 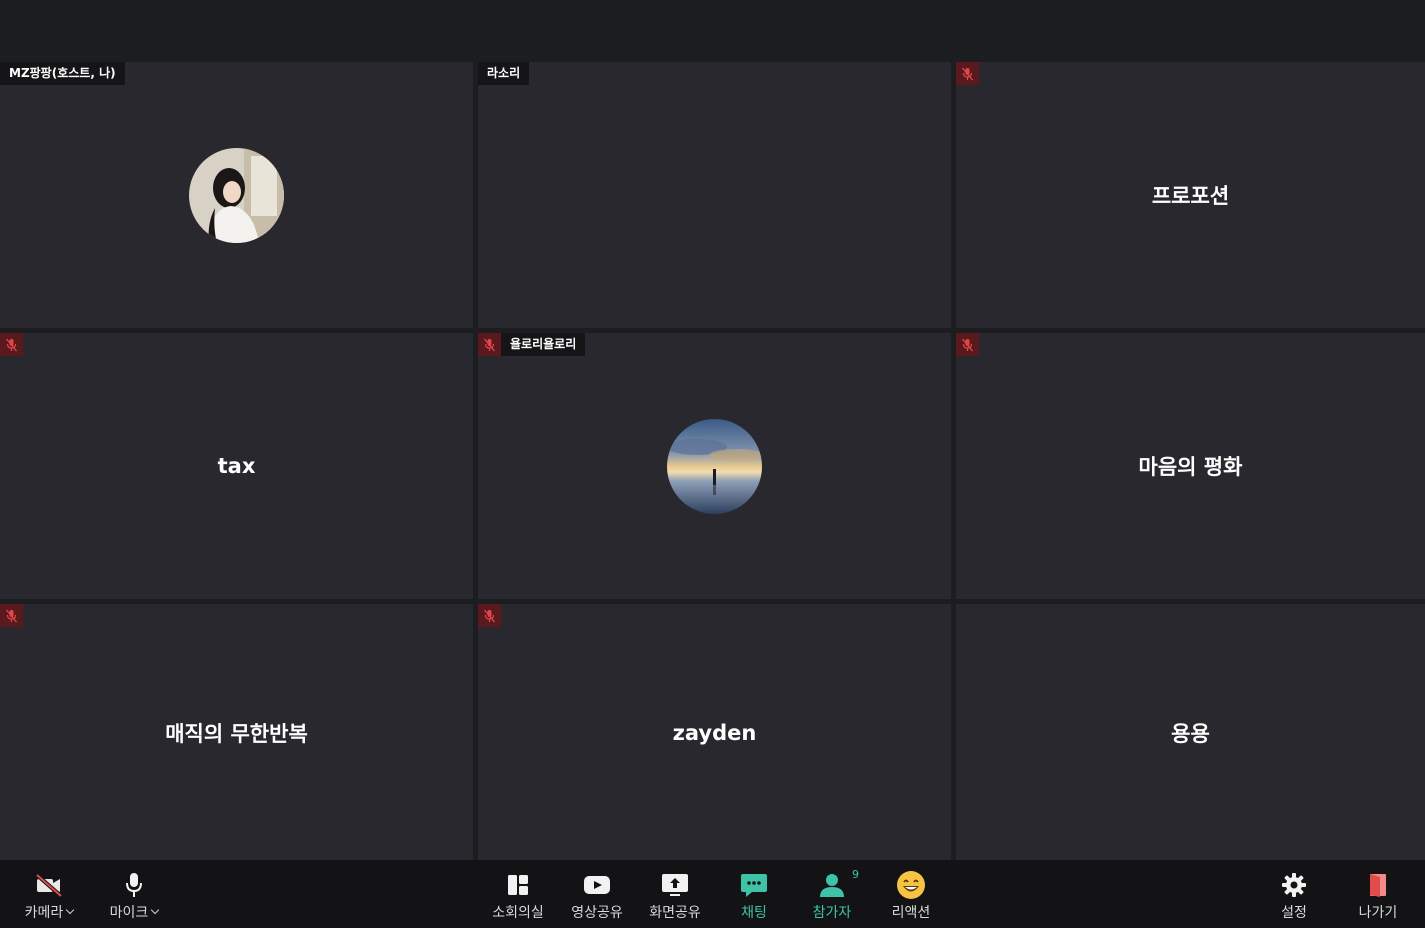 I want to click on tile-header: 라소리, so click(x=504, y=73).